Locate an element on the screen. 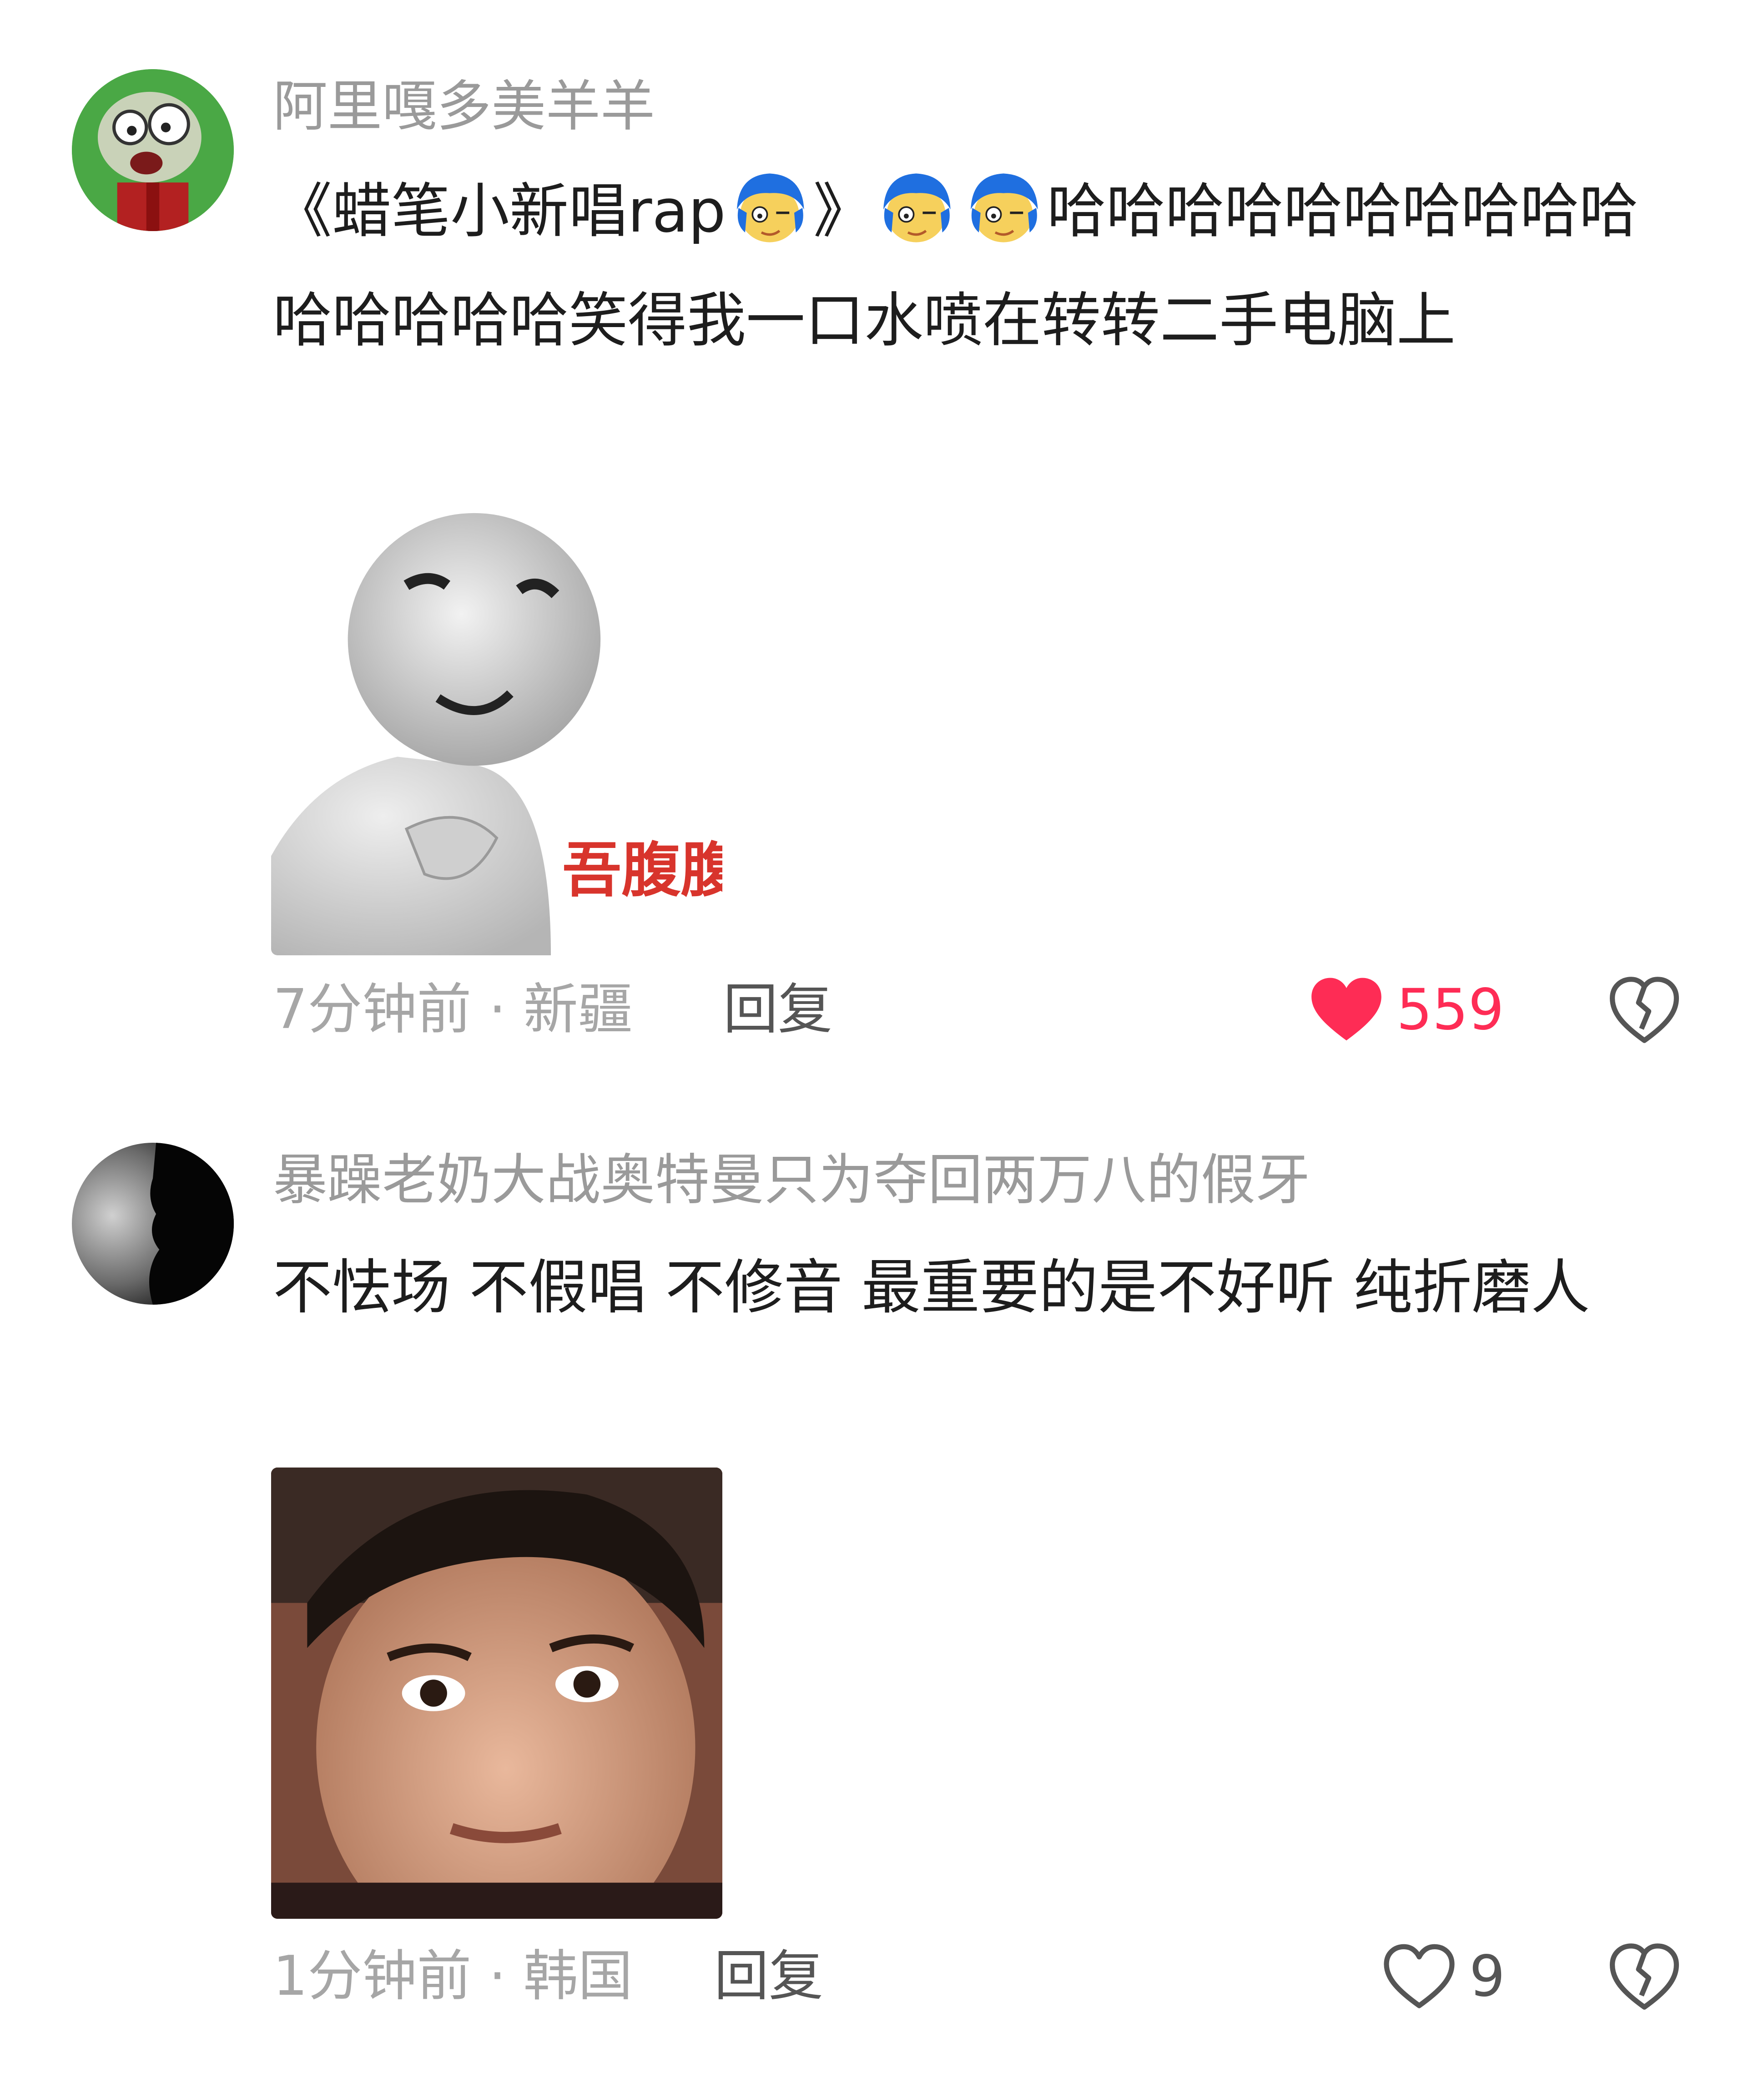 The width and height of the screenshot is (1764, 2083). comment-text-part: 《蜡笔小新唱rap is located at coordinates (500, 211).